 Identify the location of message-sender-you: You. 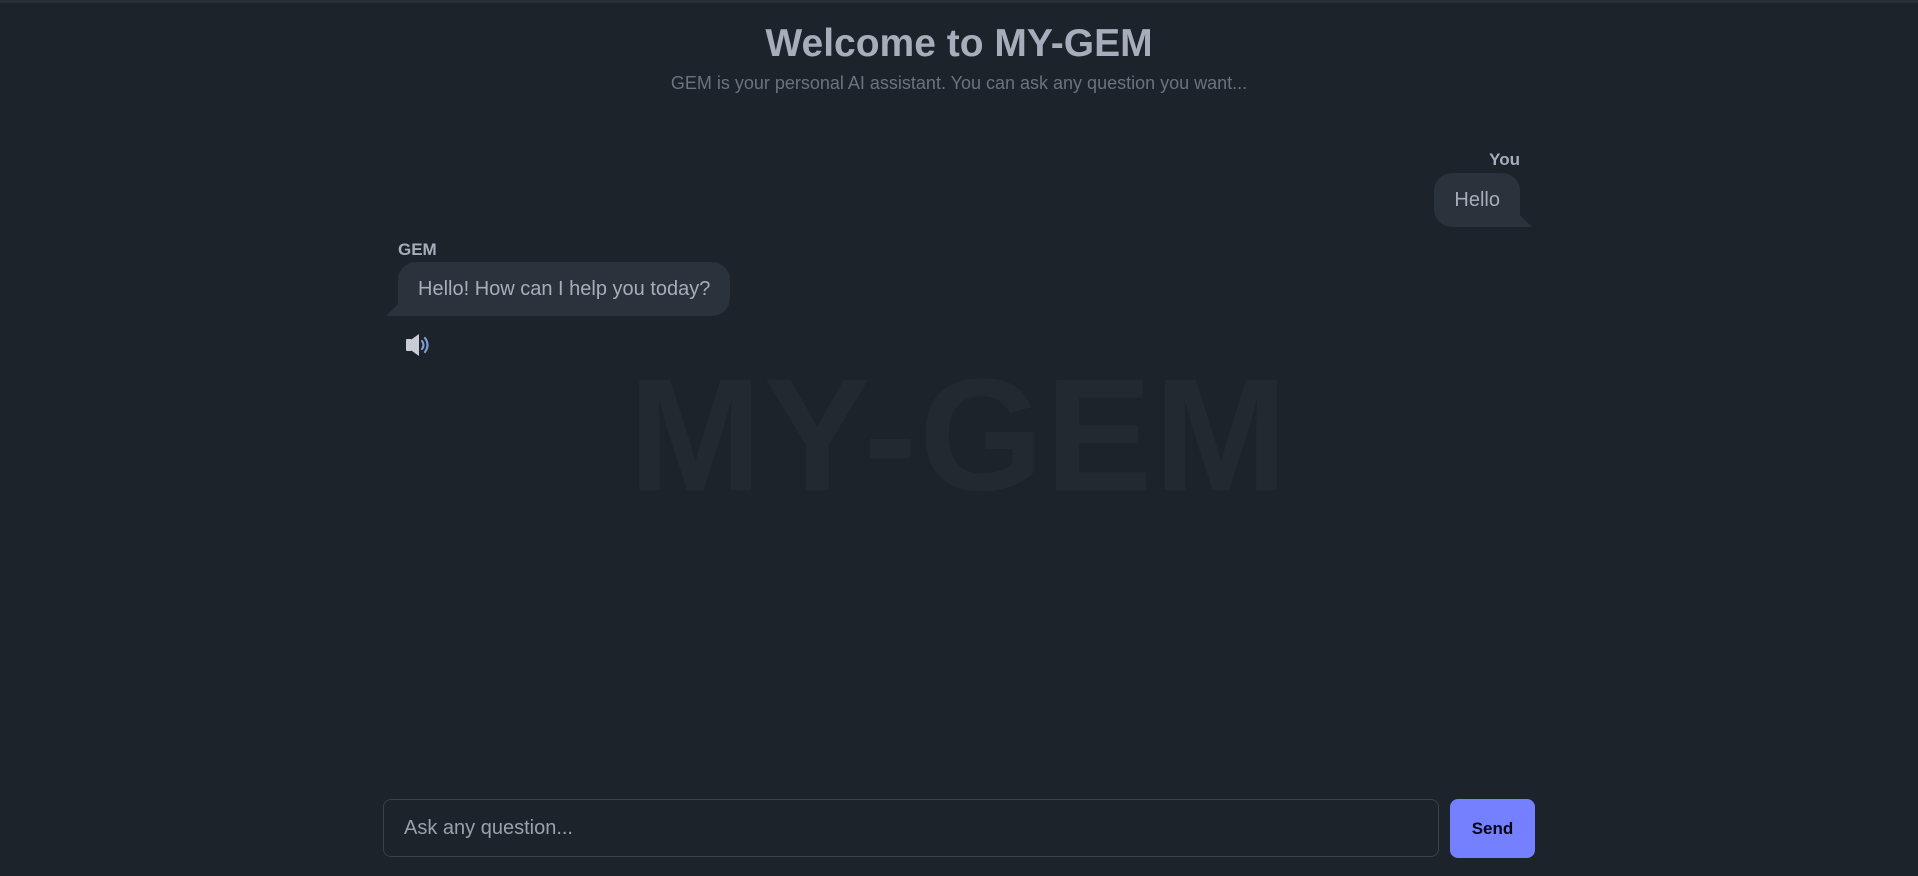
(1504, 159).